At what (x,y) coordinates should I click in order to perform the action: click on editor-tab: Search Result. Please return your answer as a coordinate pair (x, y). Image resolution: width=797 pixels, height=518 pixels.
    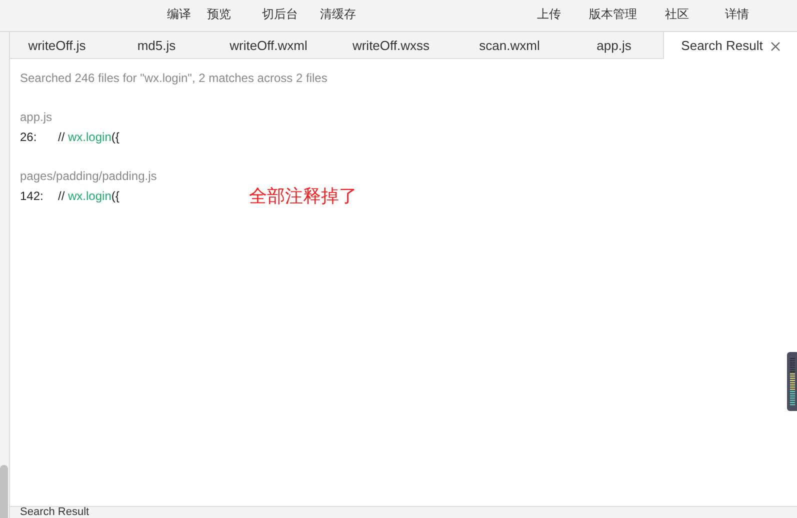
    Looking at the image, I should click on (730, 46).